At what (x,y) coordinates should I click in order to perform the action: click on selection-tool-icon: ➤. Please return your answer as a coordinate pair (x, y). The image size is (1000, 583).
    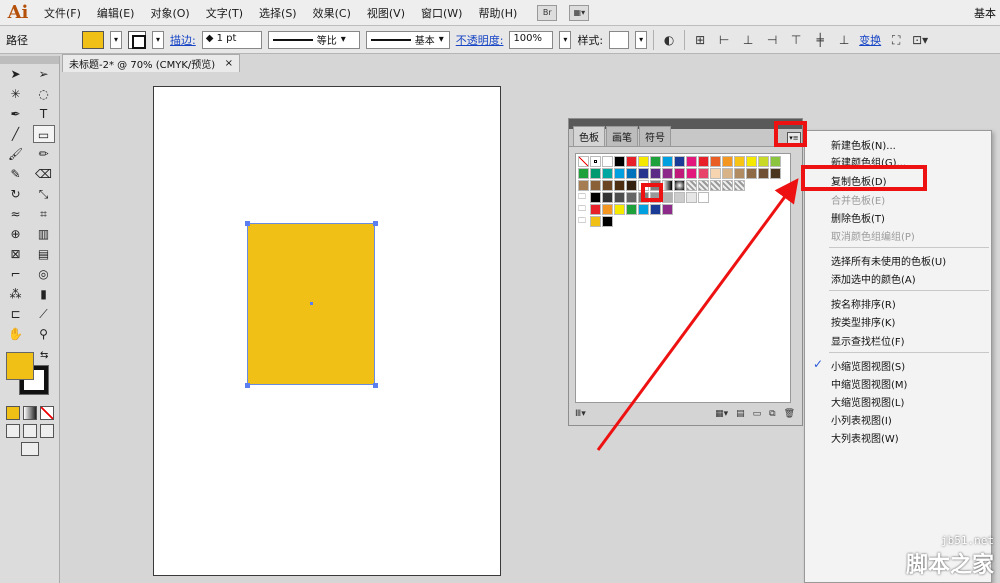
    Looking at the image, I should click on (16, 74).